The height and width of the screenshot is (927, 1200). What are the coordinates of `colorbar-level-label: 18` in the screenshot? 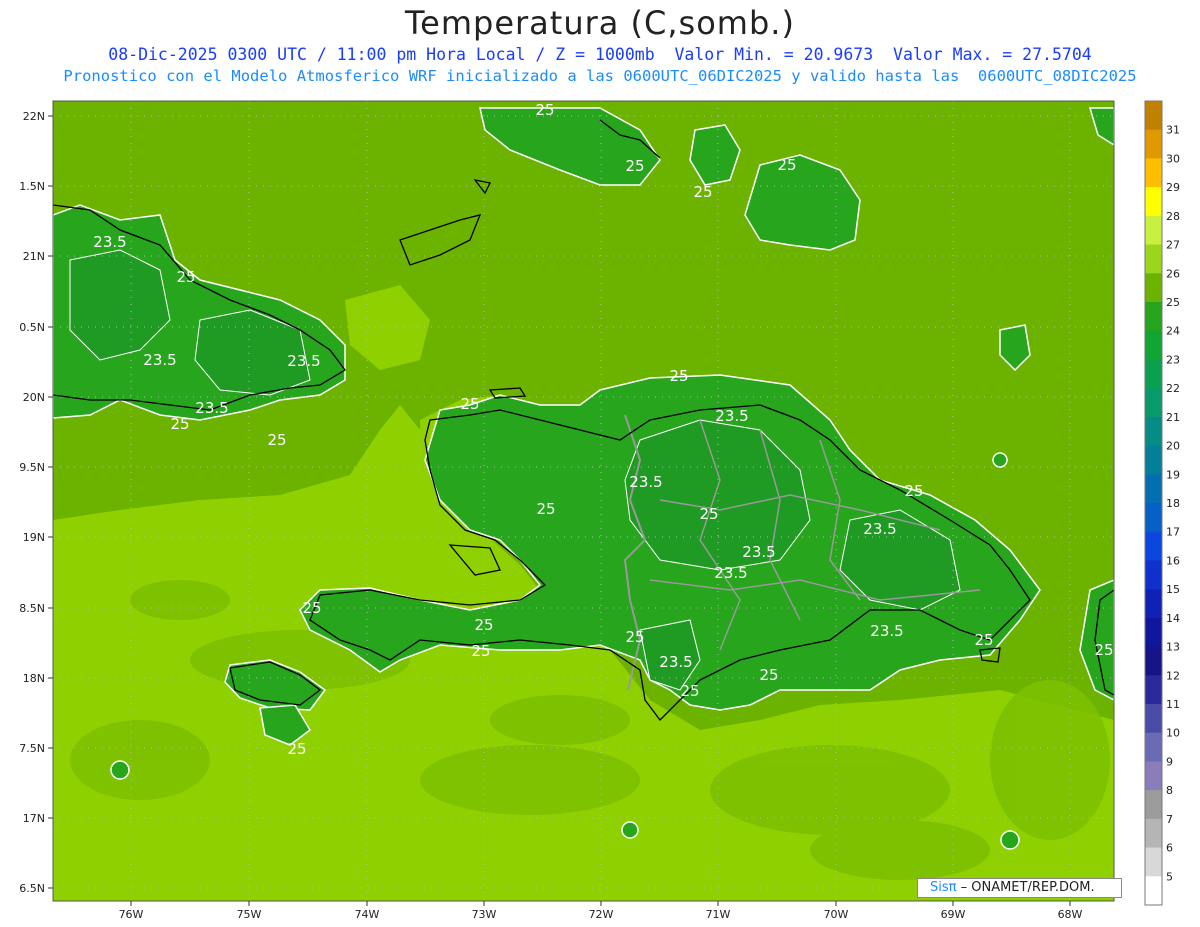 It's located at (1173, 503).